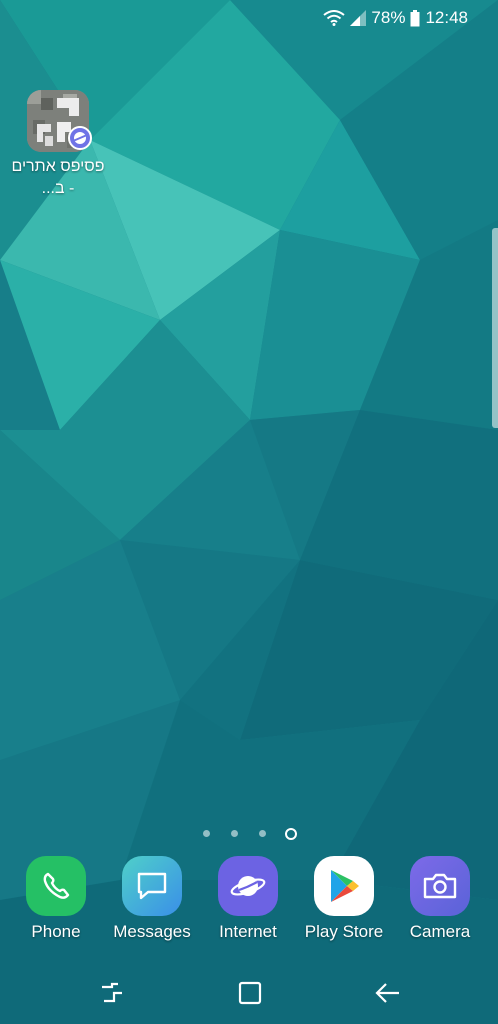 Image resolution: width=498 pixels, height=1024 pixels. I want to click on recent-apps-icon, so click(112, 993).